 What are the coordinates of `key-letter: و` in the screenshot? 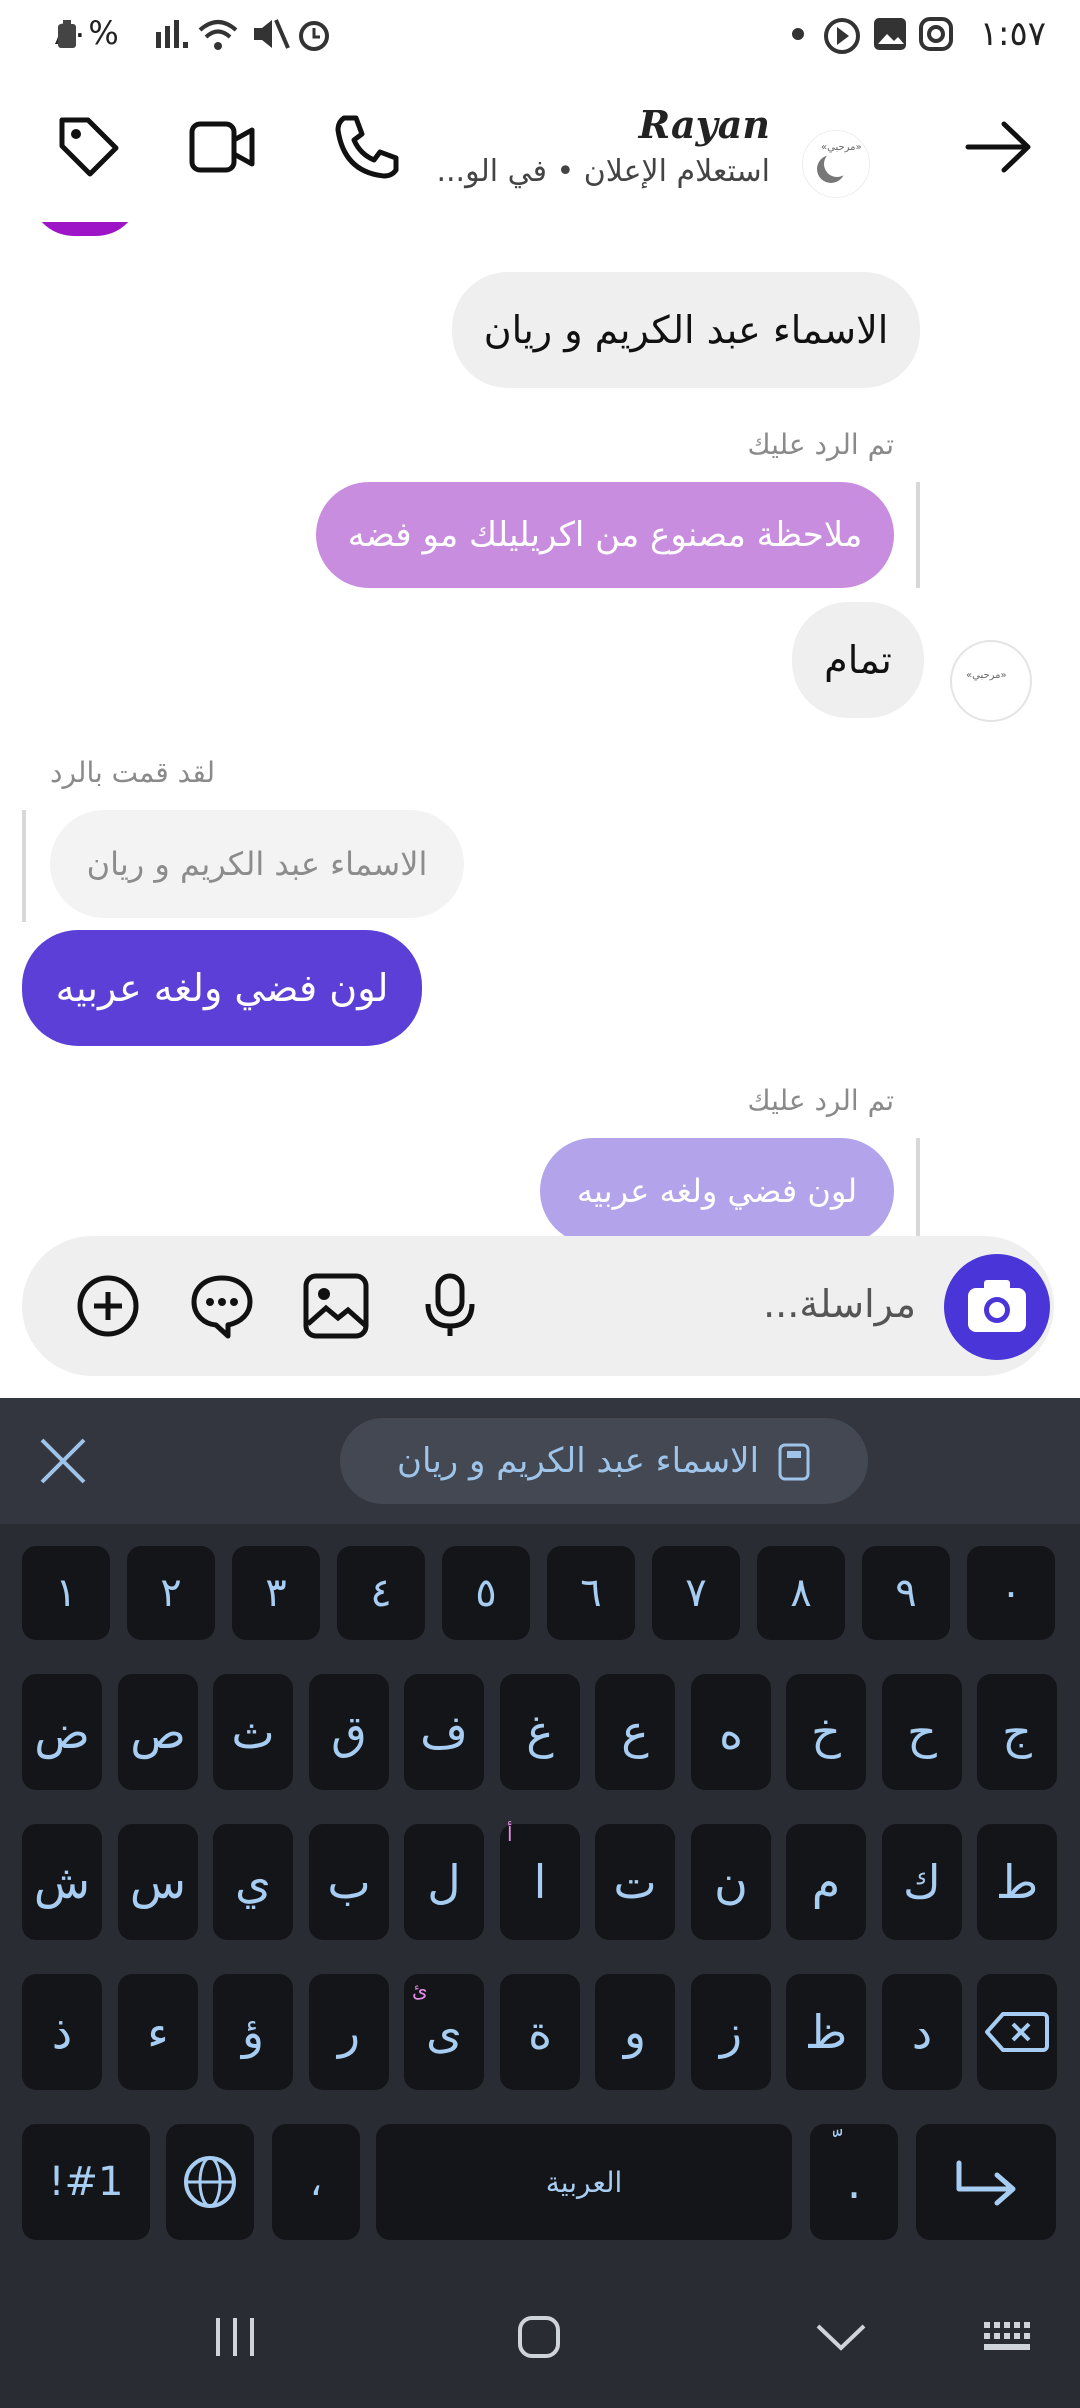 It's located at (635, 2032).